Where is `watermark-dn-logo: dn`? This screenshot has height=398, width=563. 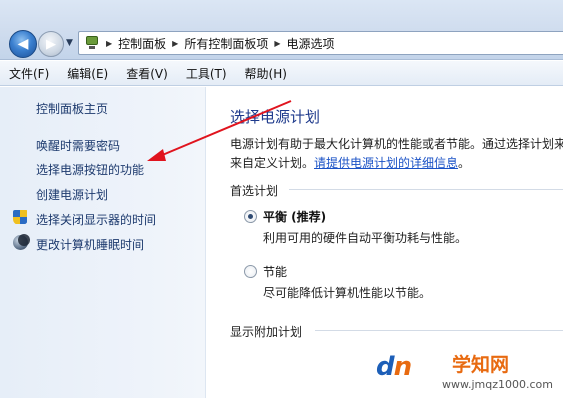 watermark-dn-logo: dn is located at coordinates (394, 367).